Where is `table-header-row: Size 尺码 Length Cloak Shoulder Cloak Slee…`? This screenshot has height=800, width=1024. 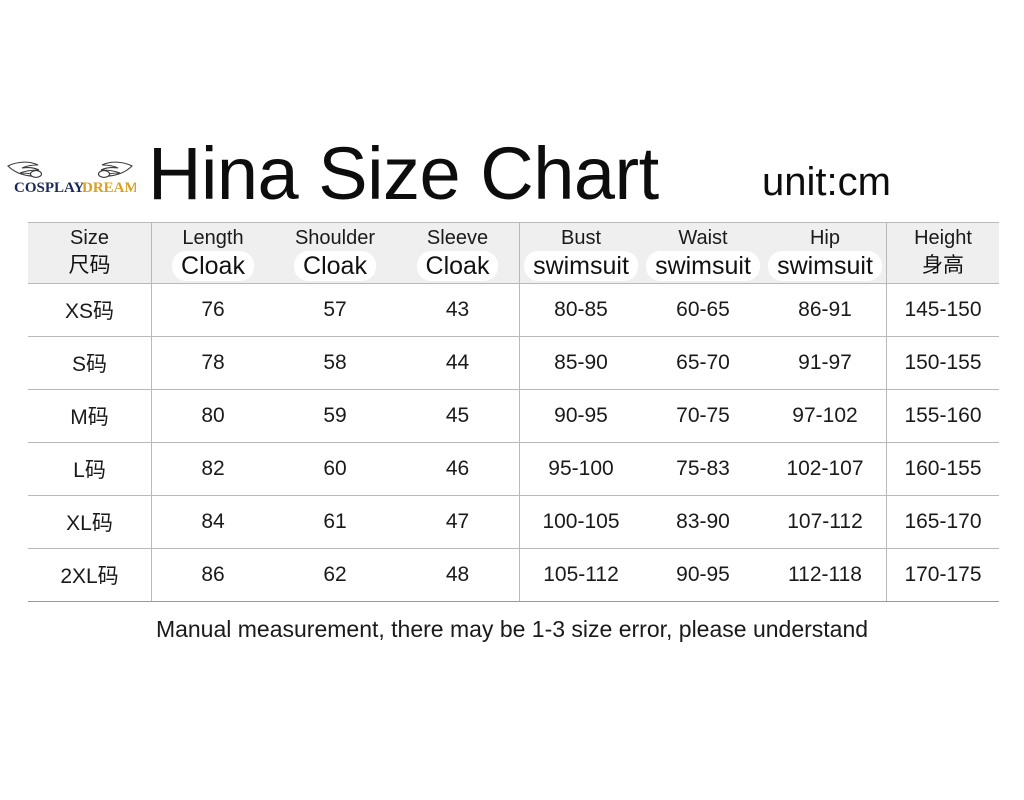
table-header-row: Size 尺码 Length Cloak Shoulder Cloak Slee… is located at coordinates (513, 253).